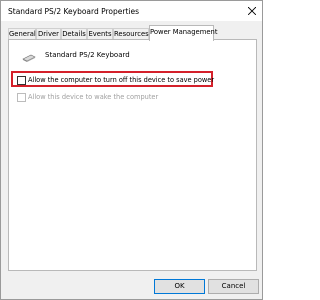 Image resolution: width=320 pixels, height=300 pixels. Describe the element at coordinates (21, 97) in the screenshot. I see `allow-wake-checkbox` at that location.